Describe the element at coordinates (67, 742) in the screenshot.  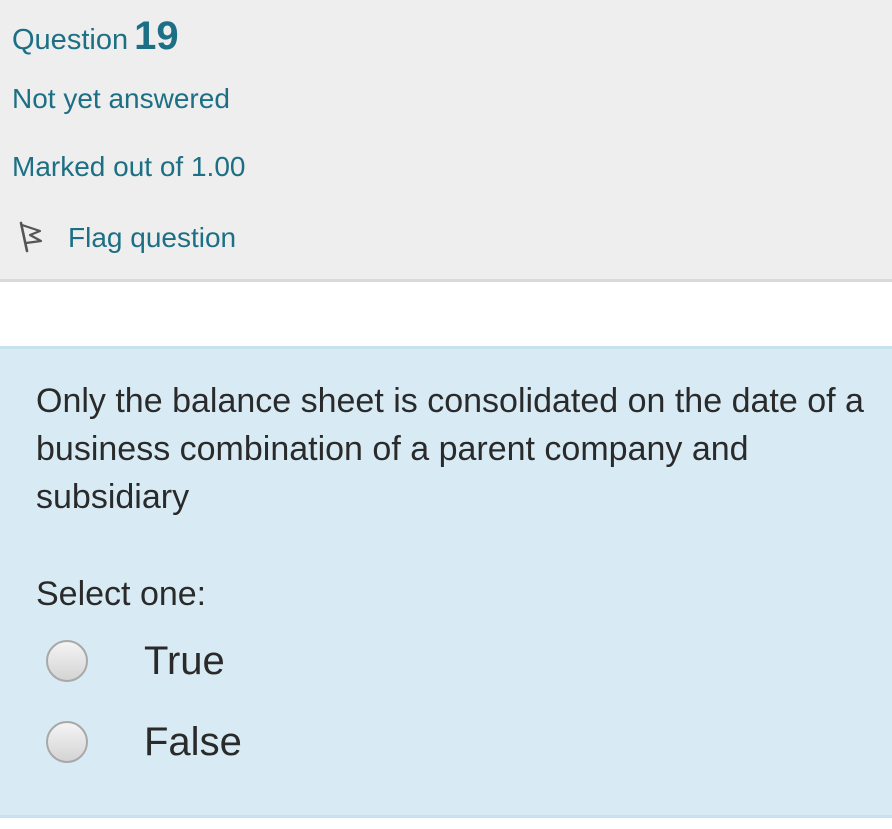
I see `radio-button-false` at that location.